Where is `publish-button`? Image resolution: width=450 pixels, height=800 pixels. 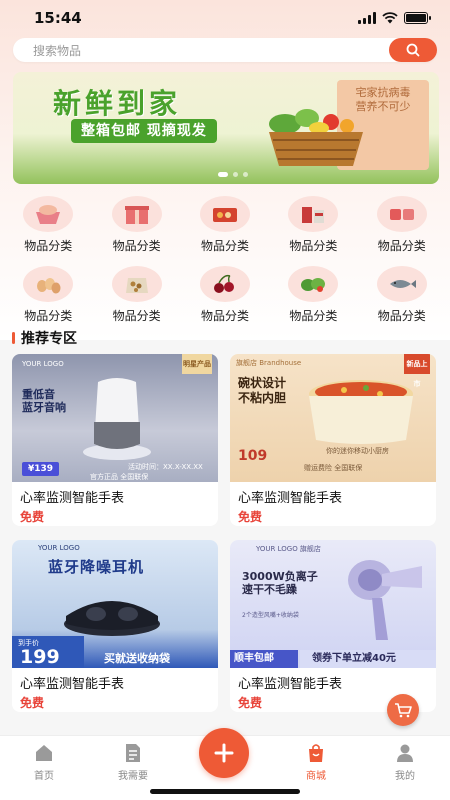 publish-button is located at coordinates (224, 753).